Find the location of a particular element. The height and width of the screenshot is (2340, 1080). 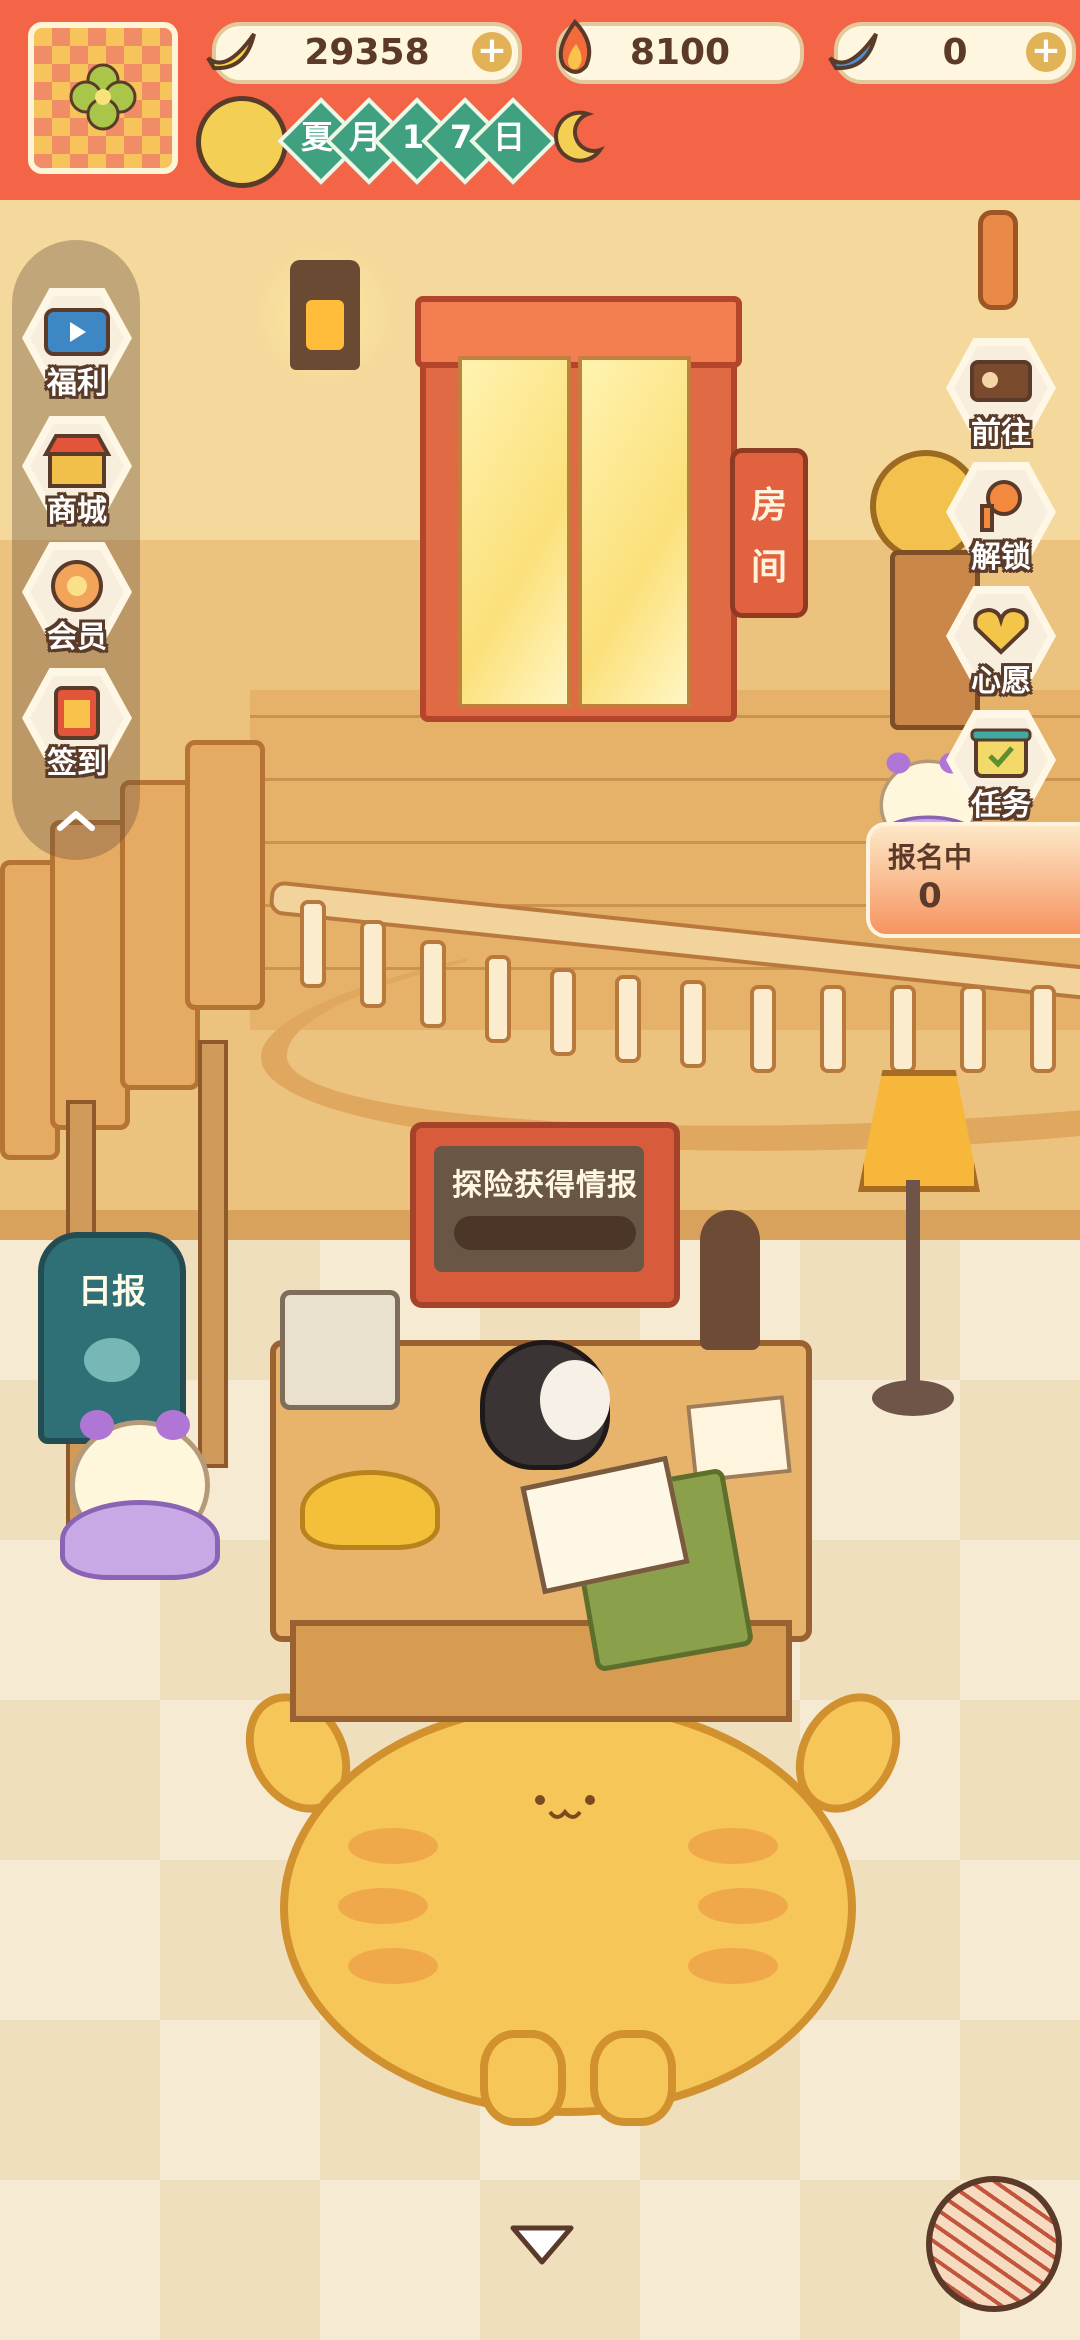

add-blue-banana-button: + is located at coordinates (1046, 52).